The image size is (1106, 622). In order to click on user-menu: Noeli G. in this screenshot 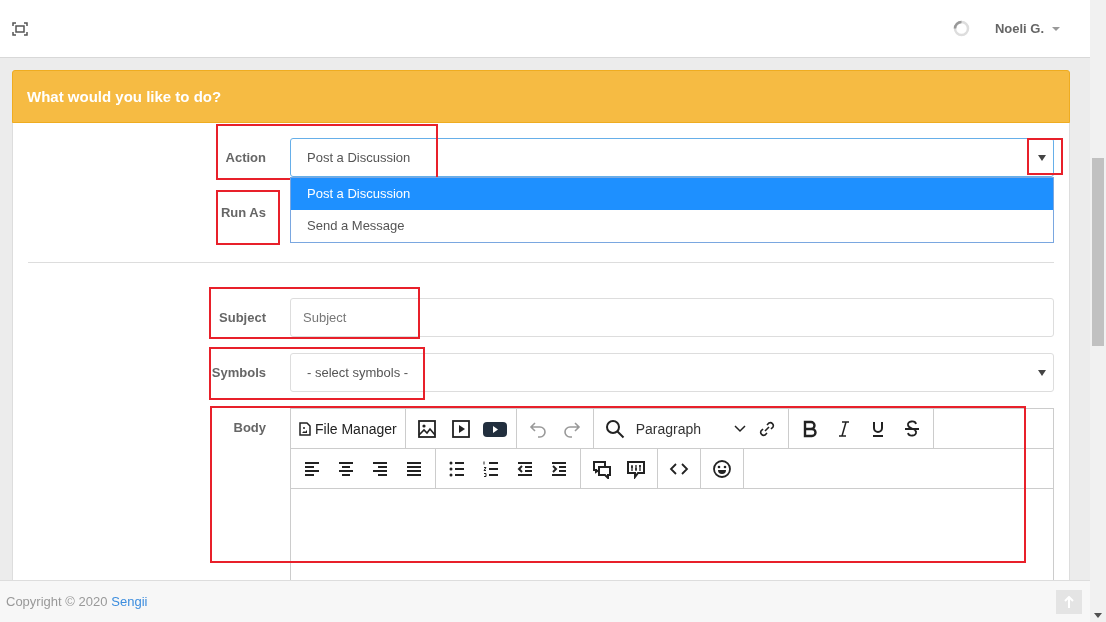, I will do `click(1027, 28)`.